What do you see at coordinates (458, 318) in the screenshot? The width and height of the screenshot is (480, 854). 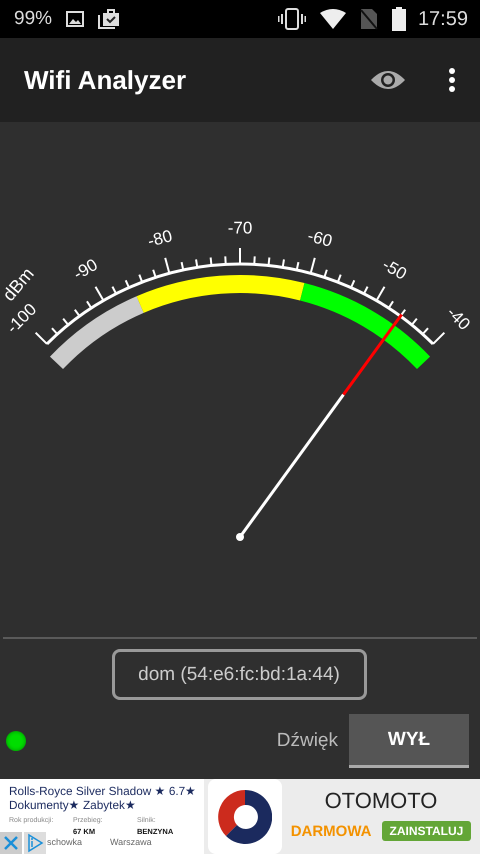 I see `scale-label: -40` at bounding box center [458, 318].